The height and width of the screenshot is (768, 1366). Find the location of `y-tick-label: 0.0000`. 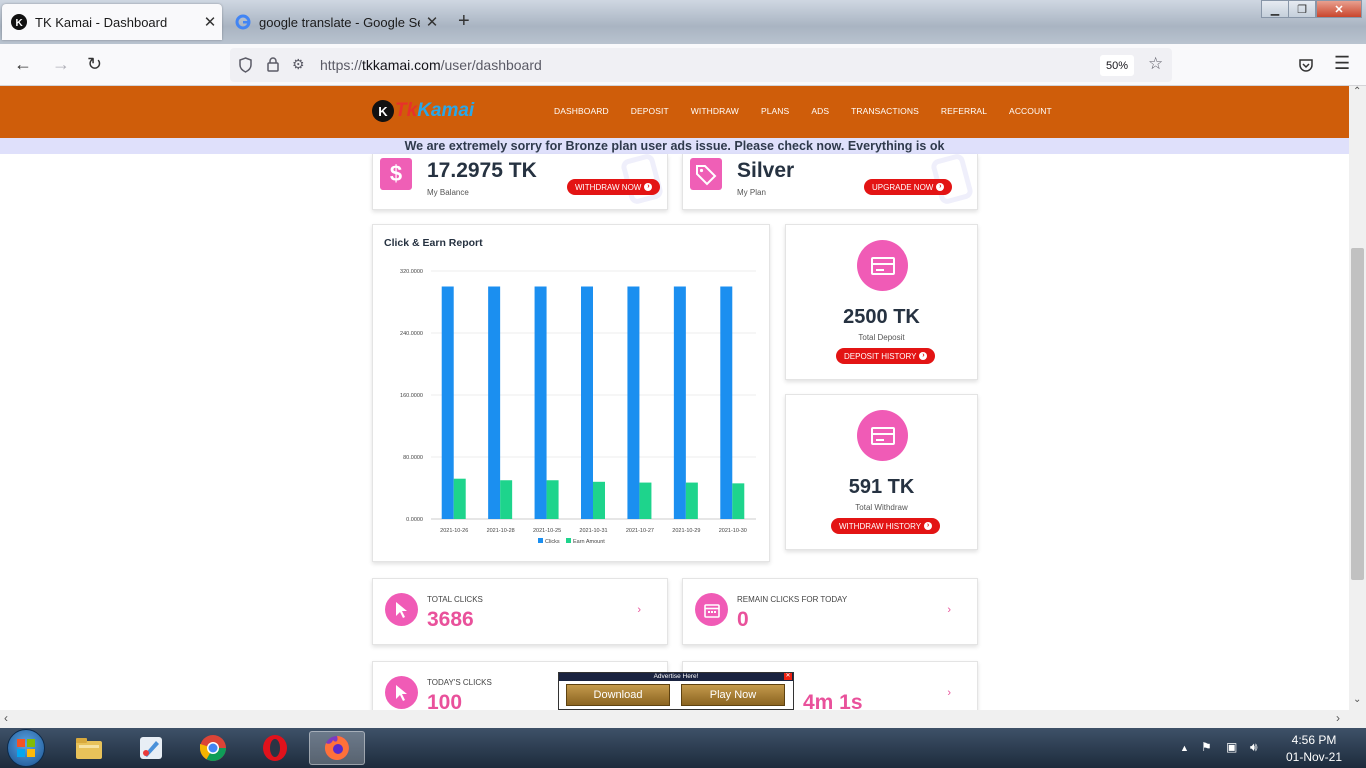

y-tick-label: 0.0000 is located at coordinates (414, 520).